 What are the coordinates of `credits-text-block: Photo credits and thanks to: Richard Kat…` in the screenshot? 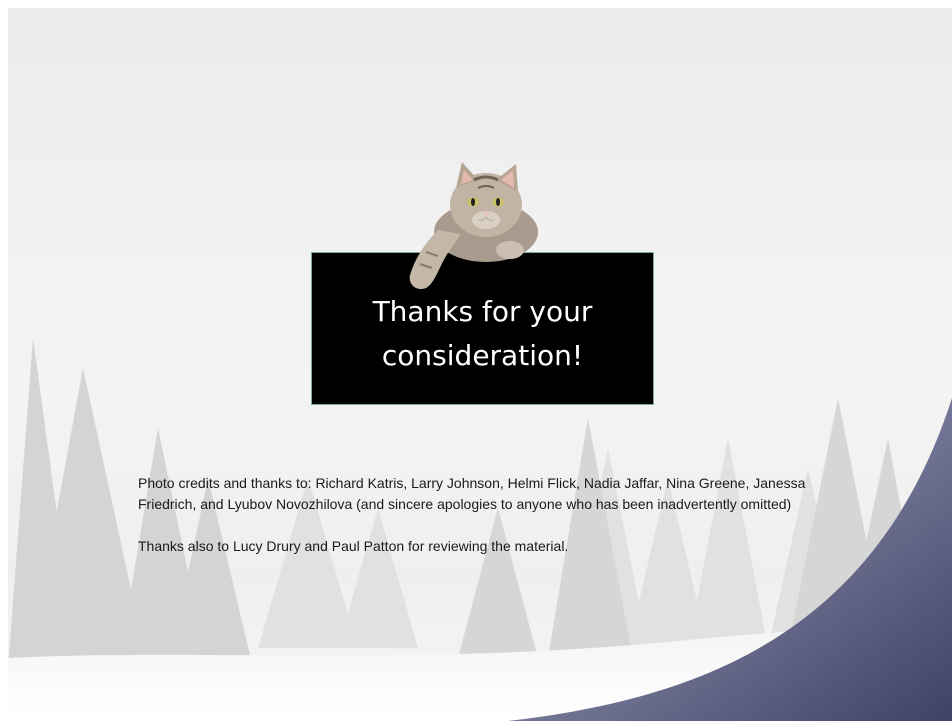 It's located at (488, 515).